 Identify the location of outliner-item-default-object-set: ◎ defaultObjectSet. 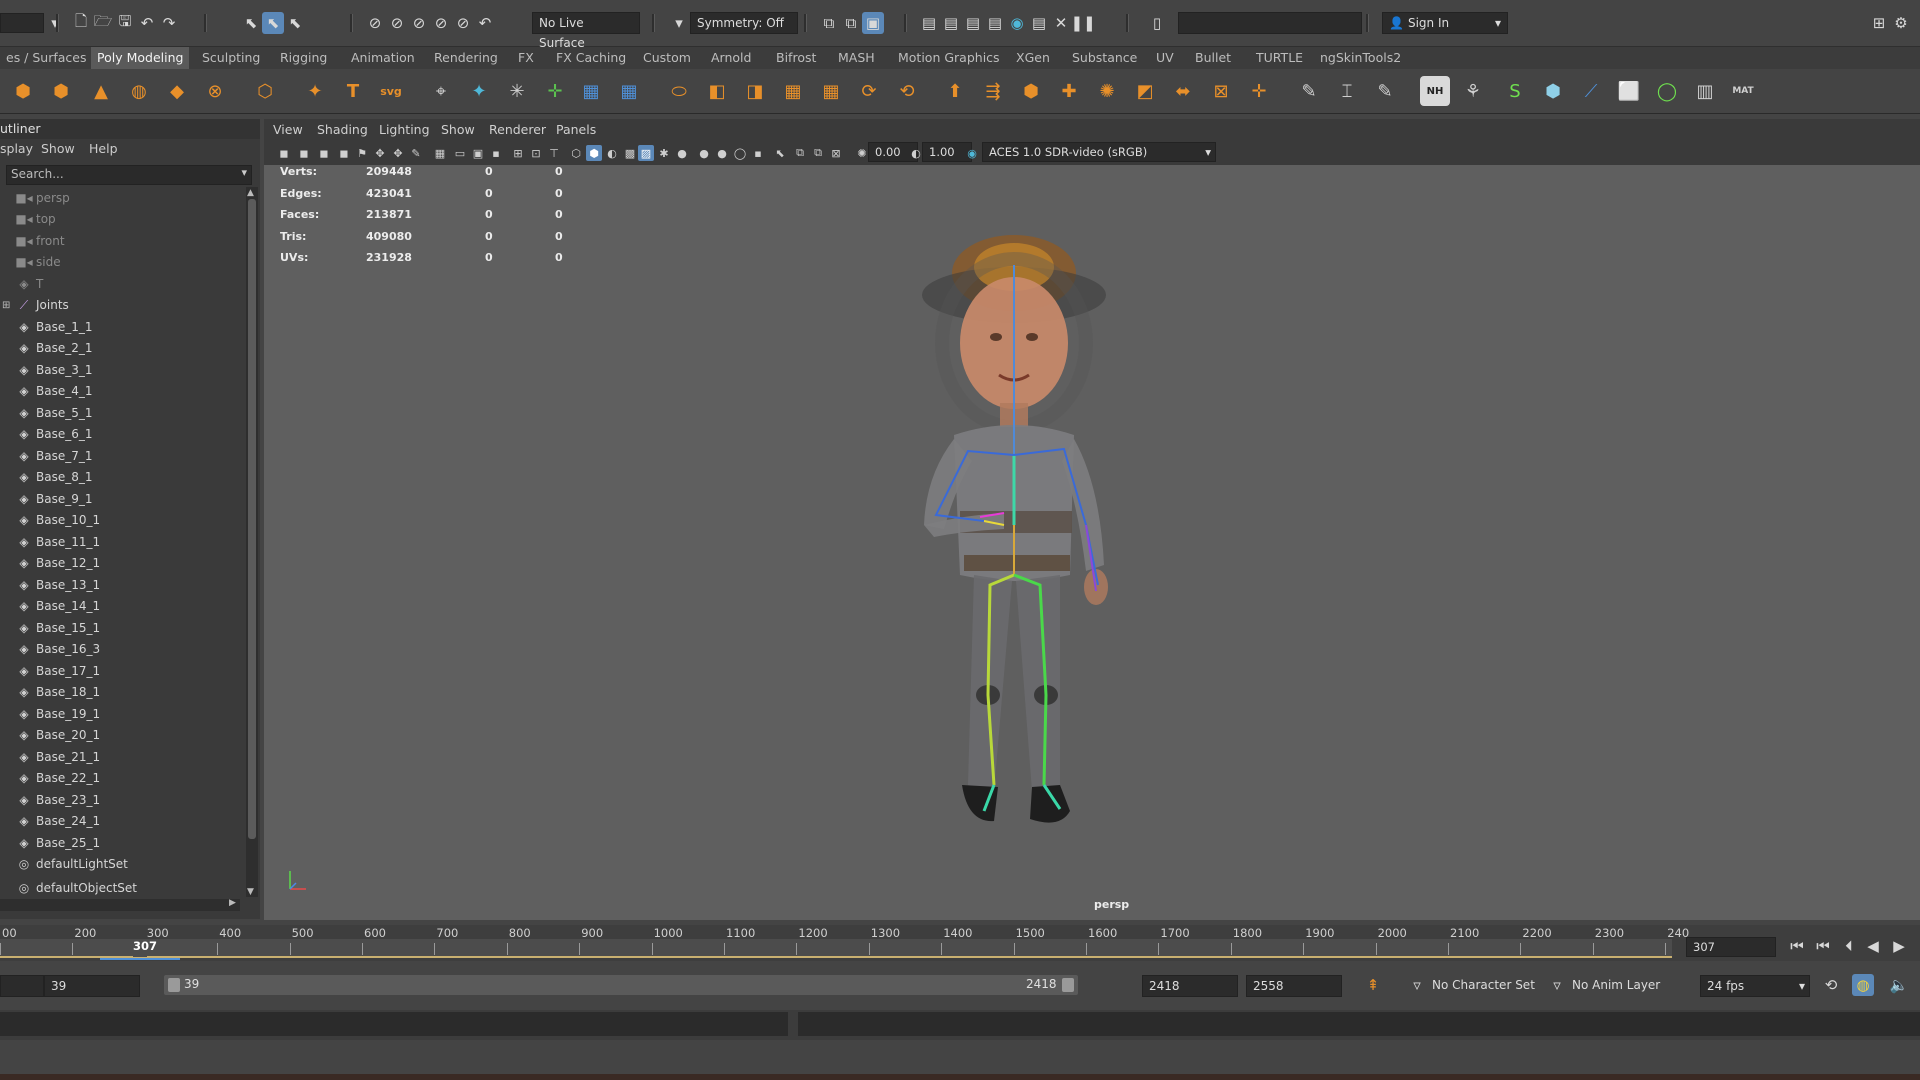
(123, 887).